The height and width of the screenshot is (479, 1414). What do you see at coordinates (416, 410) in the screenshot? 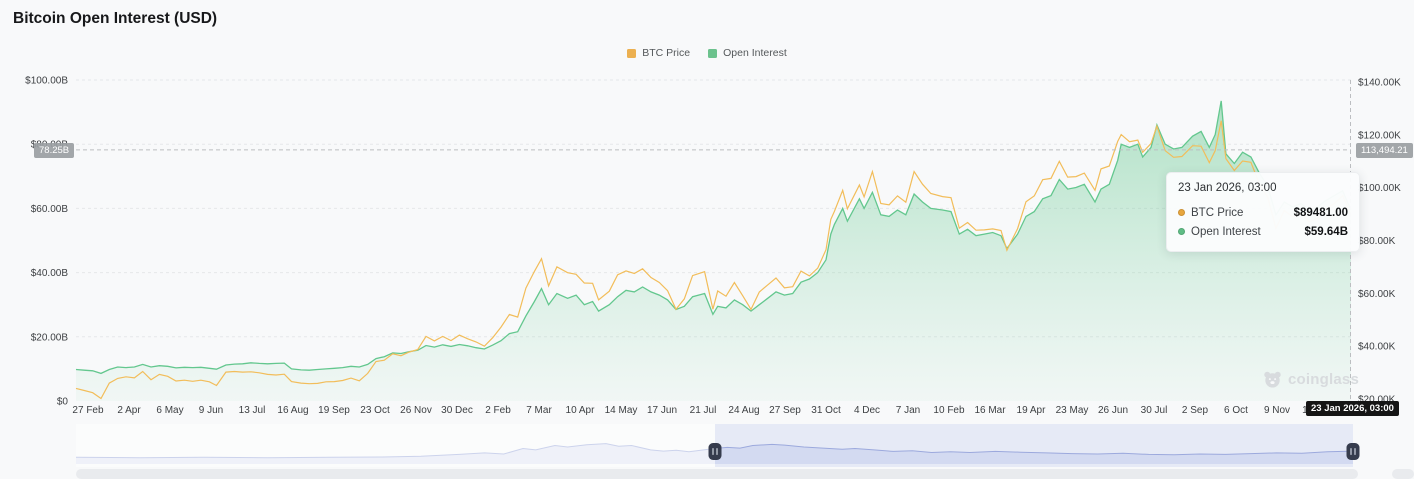
I see `x-axis-tick-label: 26 Nov` at bounding box center [416, 410].